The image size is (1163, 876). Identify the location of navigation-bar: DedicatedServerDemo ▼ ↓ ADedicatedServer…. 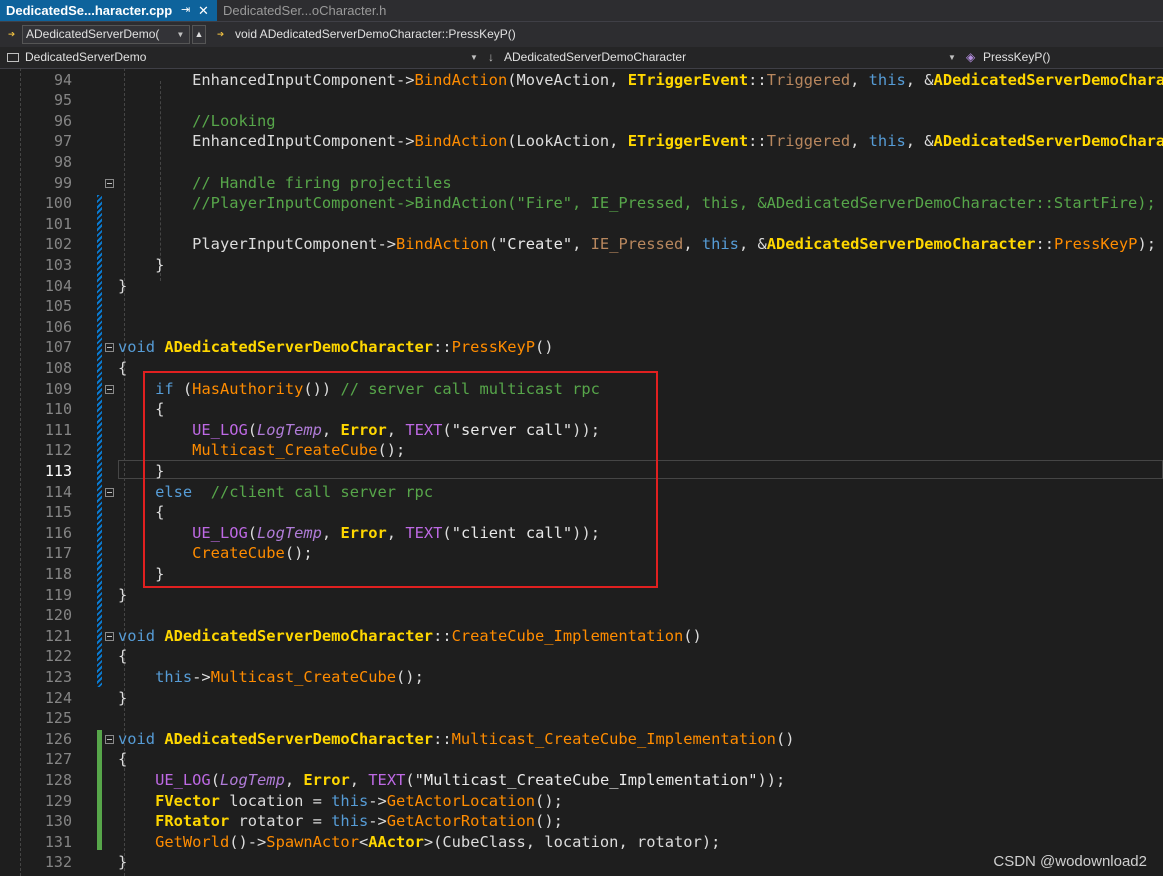
(581, 58).